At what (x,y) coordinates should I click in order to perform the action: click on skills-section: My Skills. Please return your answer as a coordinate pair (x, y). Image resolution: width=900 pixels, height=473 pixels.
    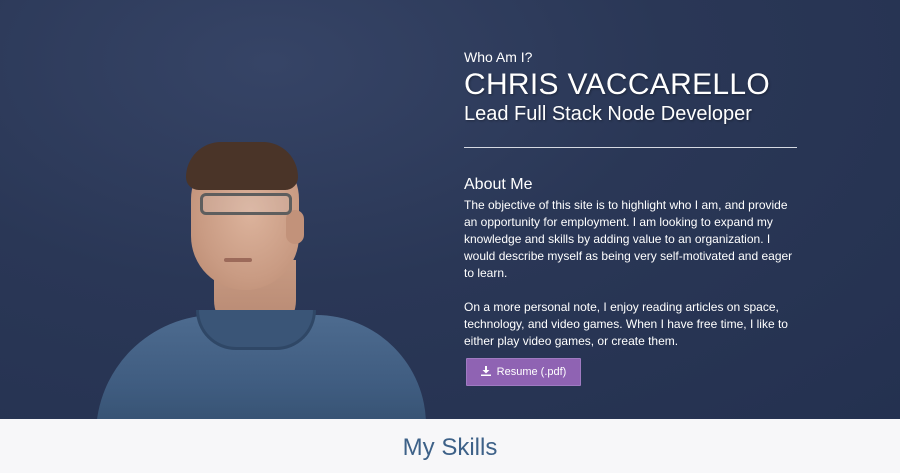
    Looking at the image, I should click on (450, 446).